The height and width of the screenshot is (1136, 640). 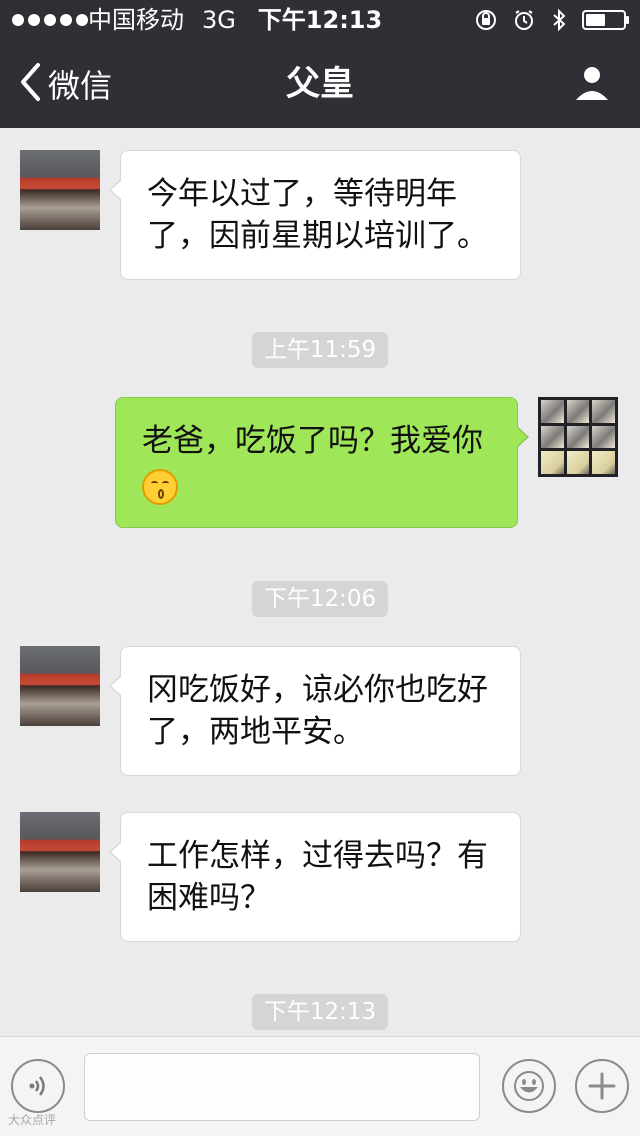 I want to click on chat-title: 父皇, so click(x=320, y=84).